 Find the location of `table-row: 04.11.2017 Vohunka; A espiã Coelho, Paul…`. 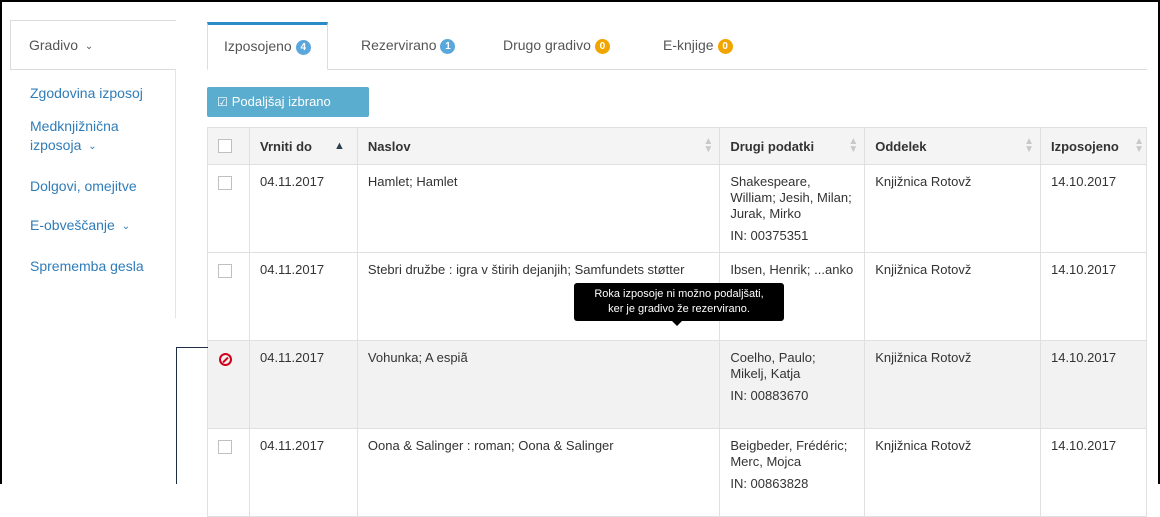

table-row: 04.11.2017 Vohunka; A espiã Coelho, Paul… is located at coordinates (677, 384).